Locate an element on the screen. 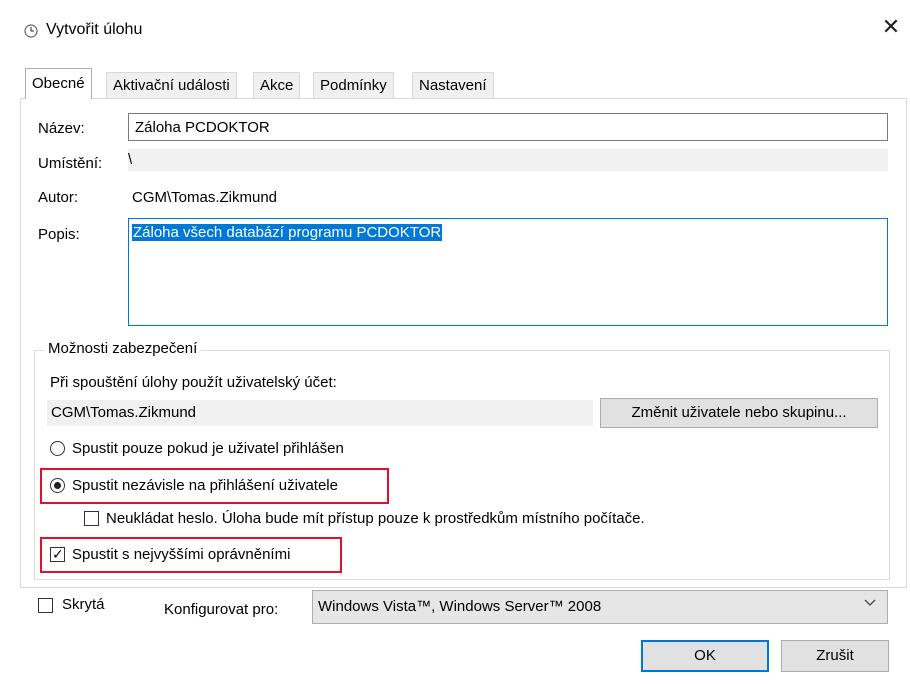 Image resolution: width=910 pixels, height=684 pixels. radio-independent is located at coordinates (57, 485).